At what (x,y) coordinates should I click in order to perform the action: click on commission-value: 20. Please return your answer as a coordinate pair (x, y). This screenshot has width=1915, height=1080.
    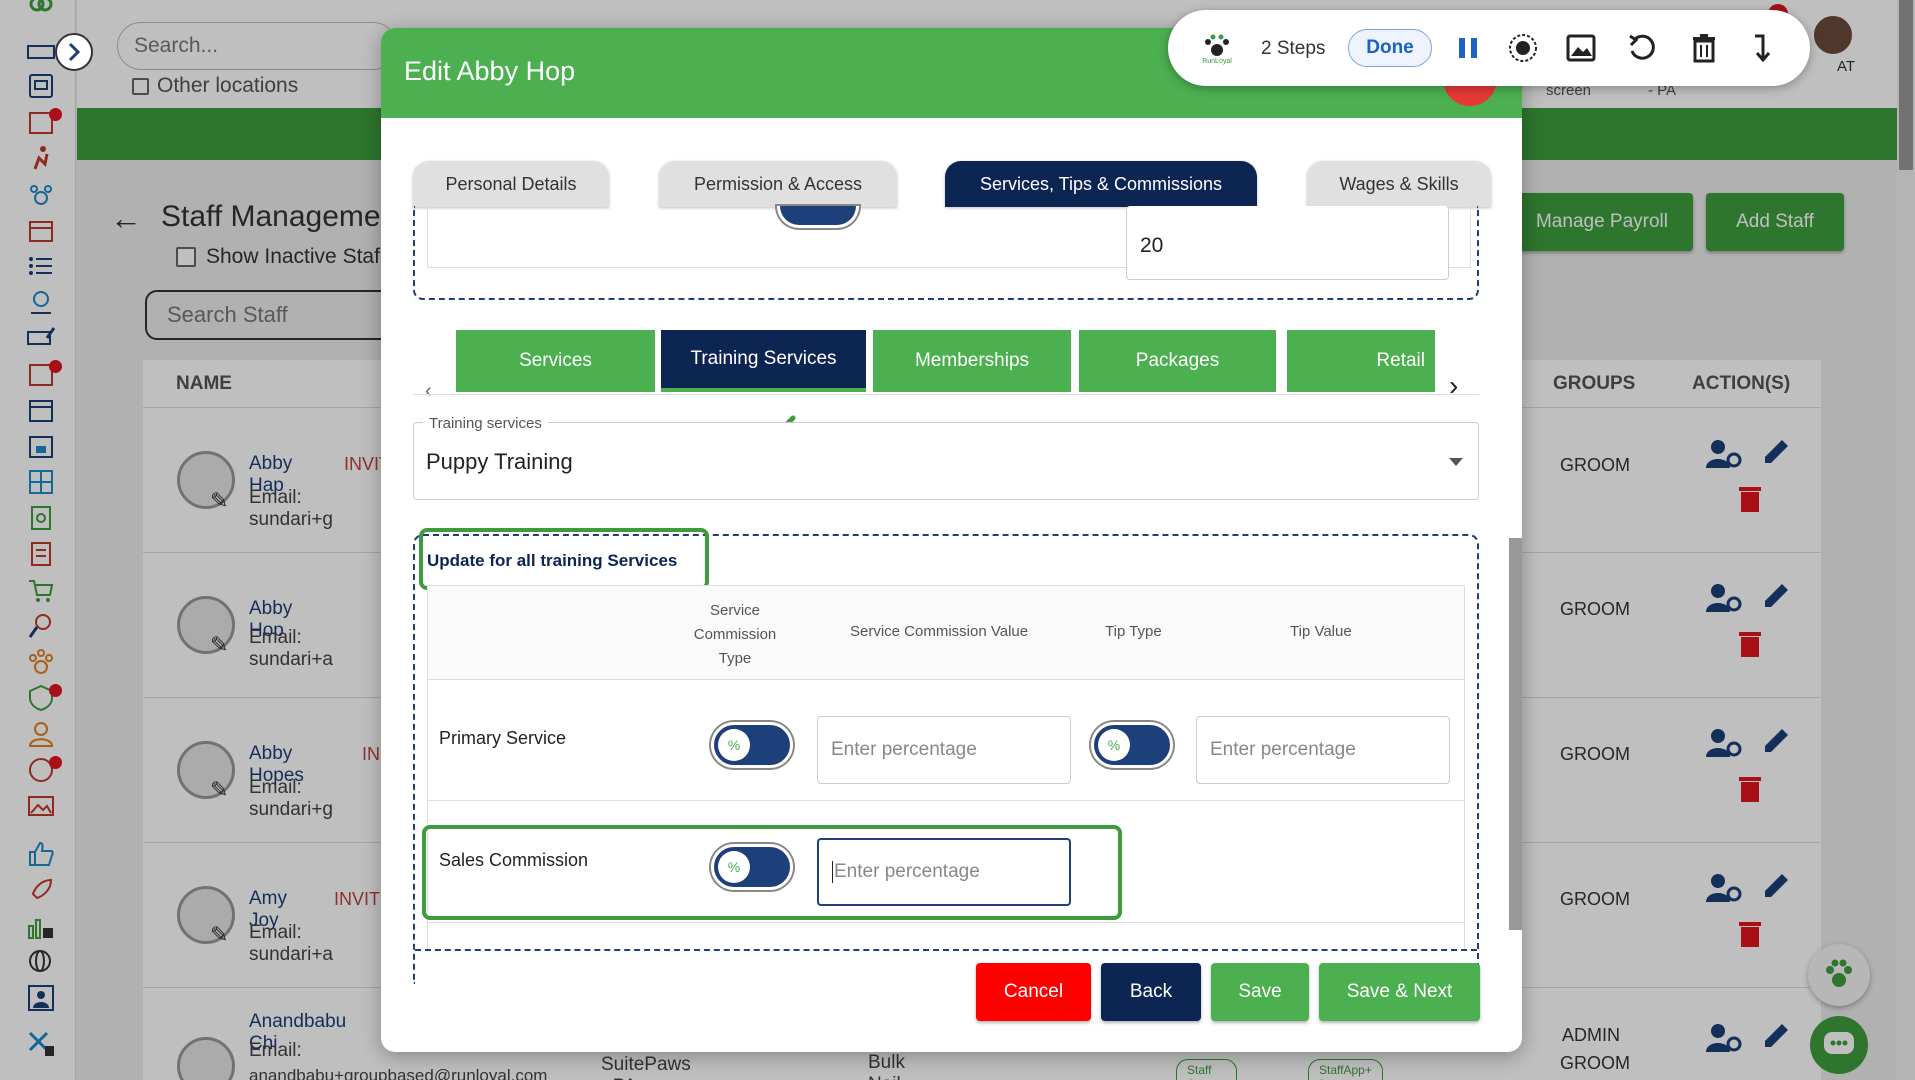
    Looking at the image, I should click on (1152, 245).